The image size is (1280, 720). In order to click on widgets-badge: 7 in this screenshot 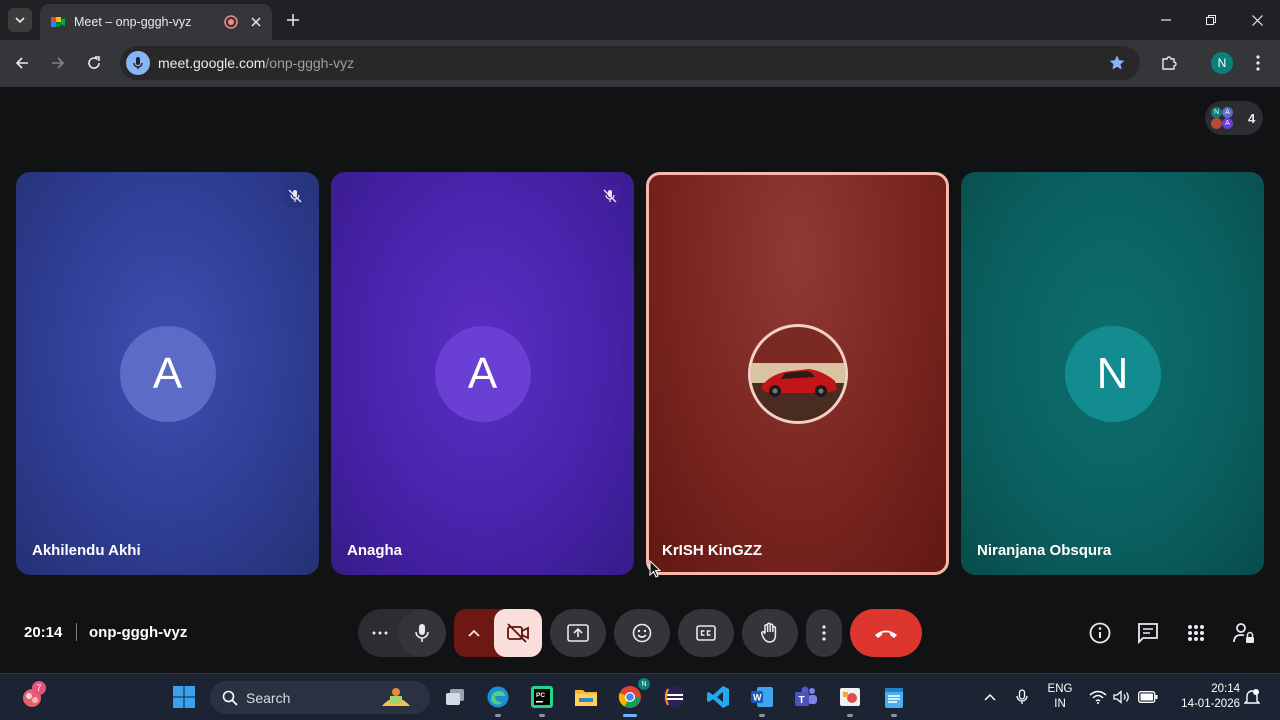, I will do `click(39, 688)`.